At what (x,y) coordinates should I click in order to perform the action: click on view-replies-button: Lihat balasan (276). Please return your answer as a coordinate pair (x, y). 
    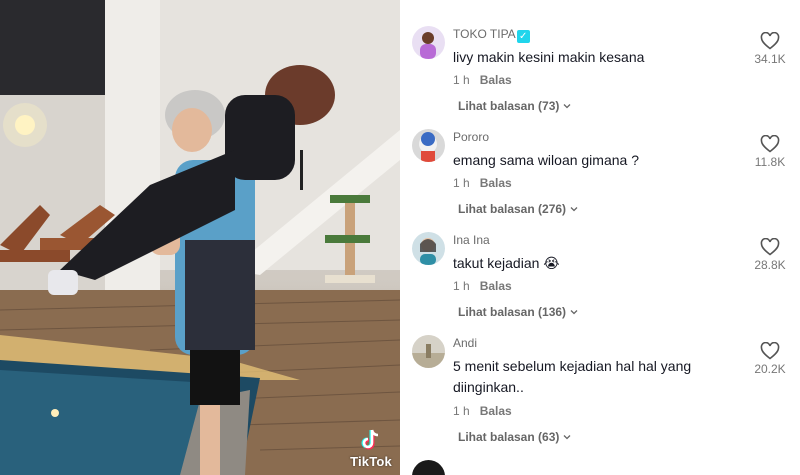
    Looking at the image, I should click on (518, 209).